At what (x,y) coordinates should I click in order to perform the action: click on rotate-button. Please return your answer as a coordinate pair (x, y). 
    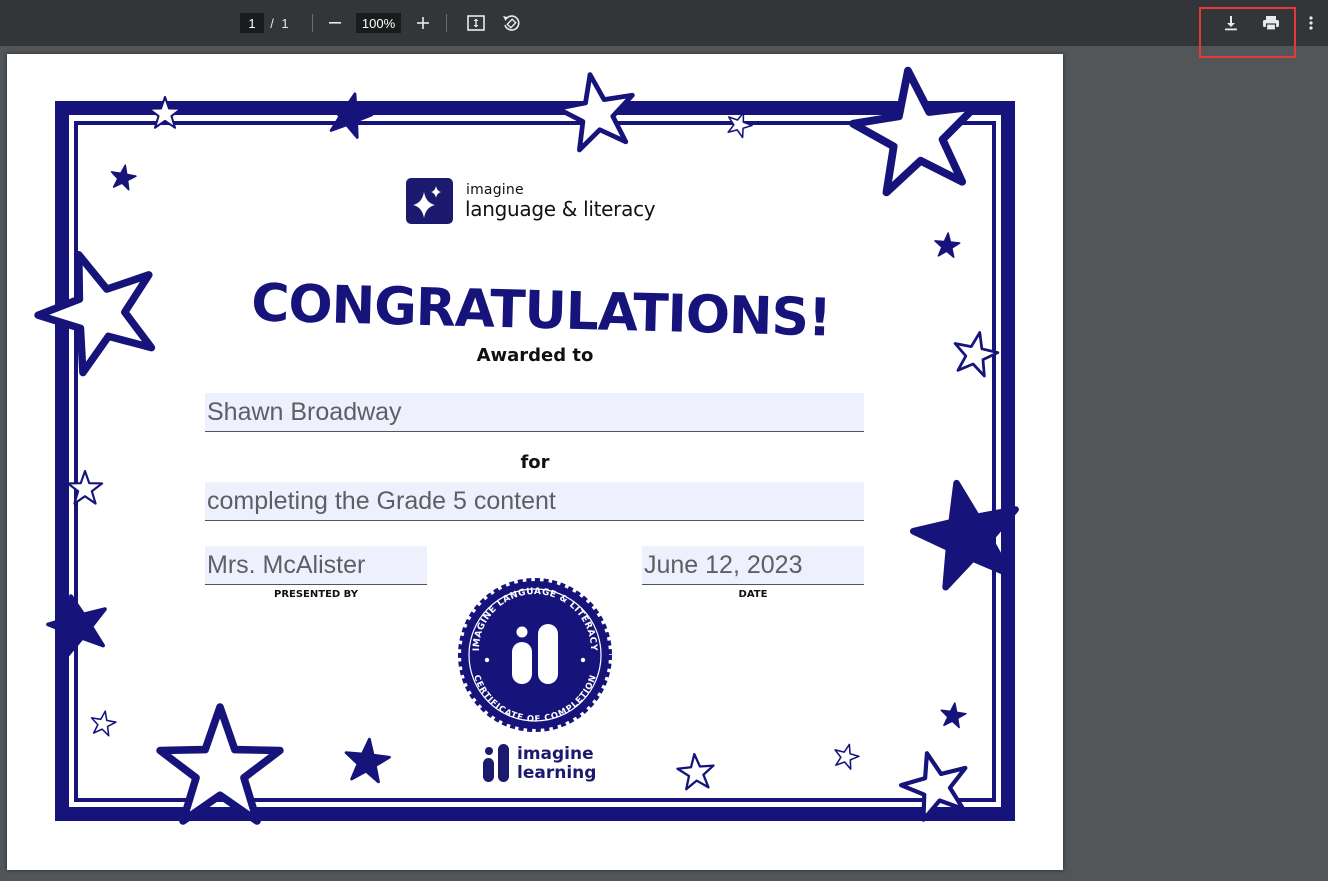
    Looking at the image, I should click on (511, 23).